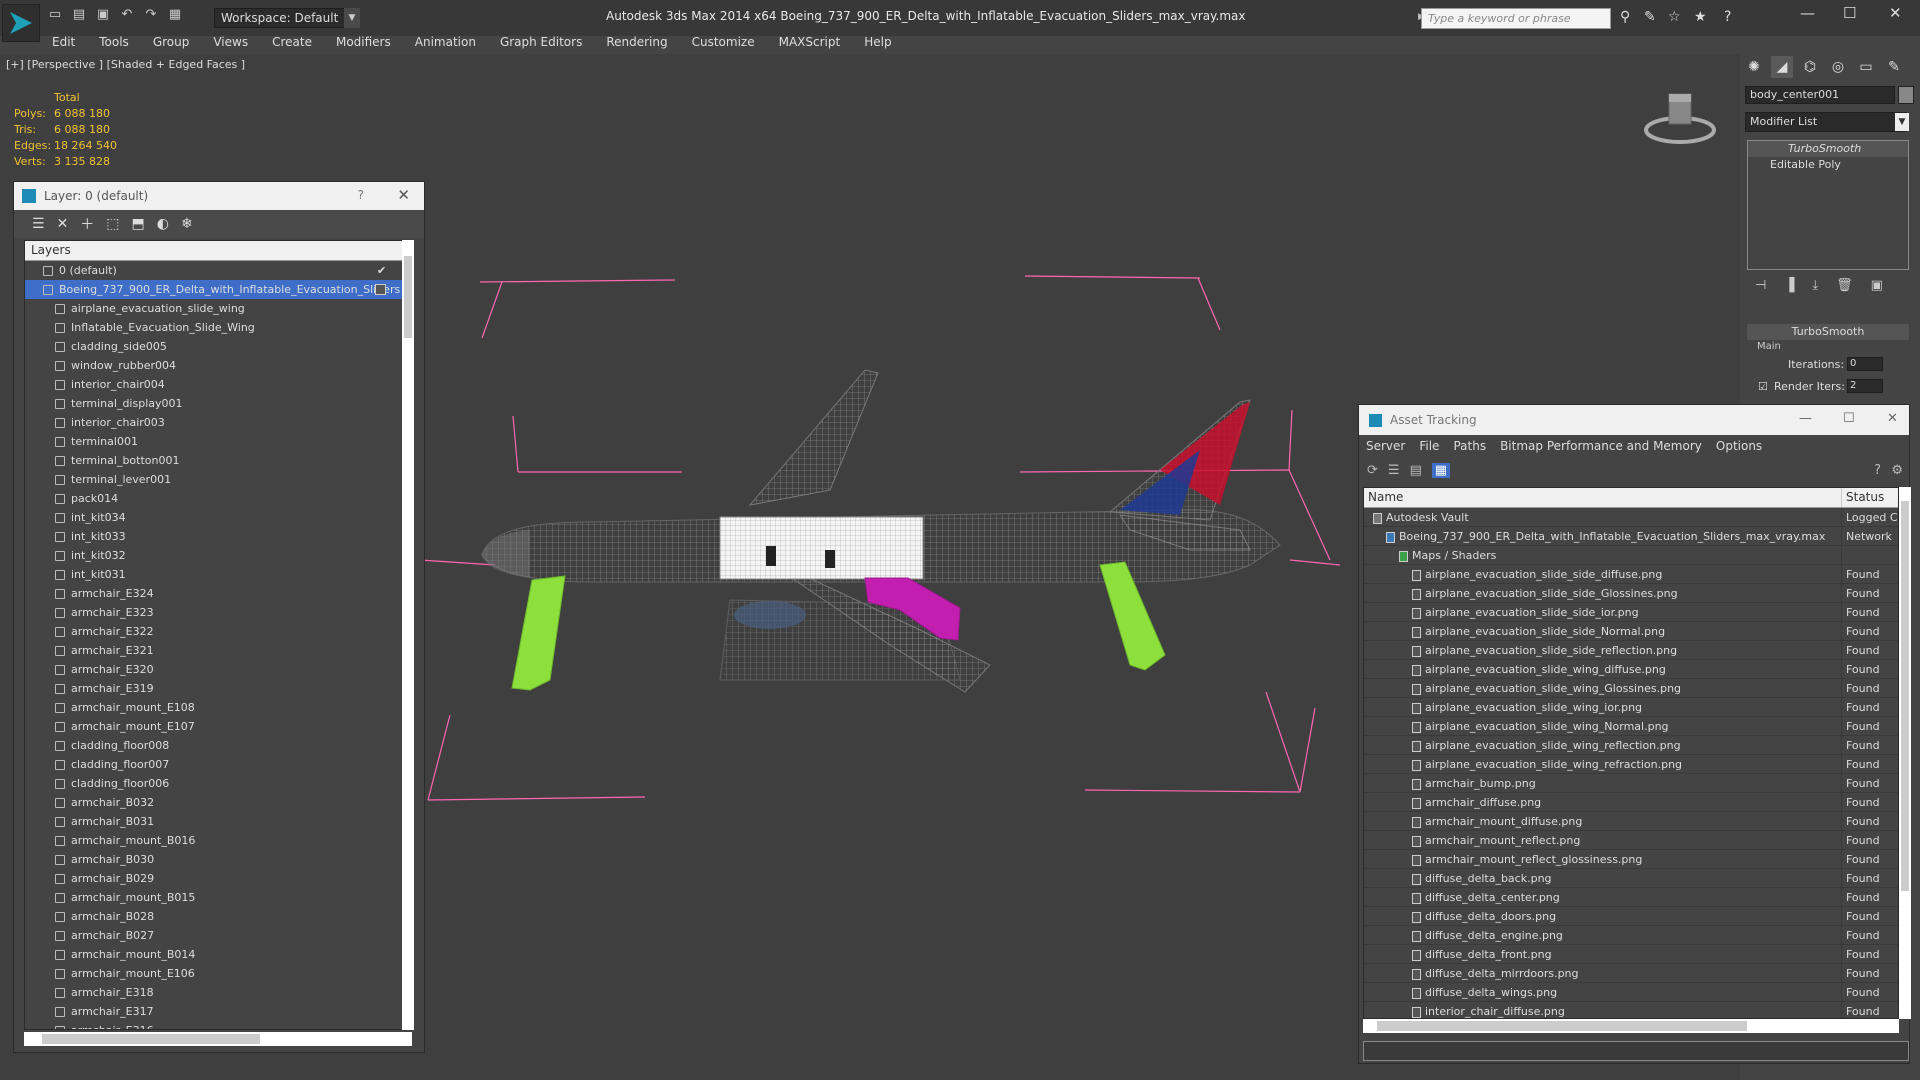 This screenshot has height=1080, width=1920. Describe the element at coordinates (1603, 497) in the screenshot. I see `name-column-header: Name` at that location.